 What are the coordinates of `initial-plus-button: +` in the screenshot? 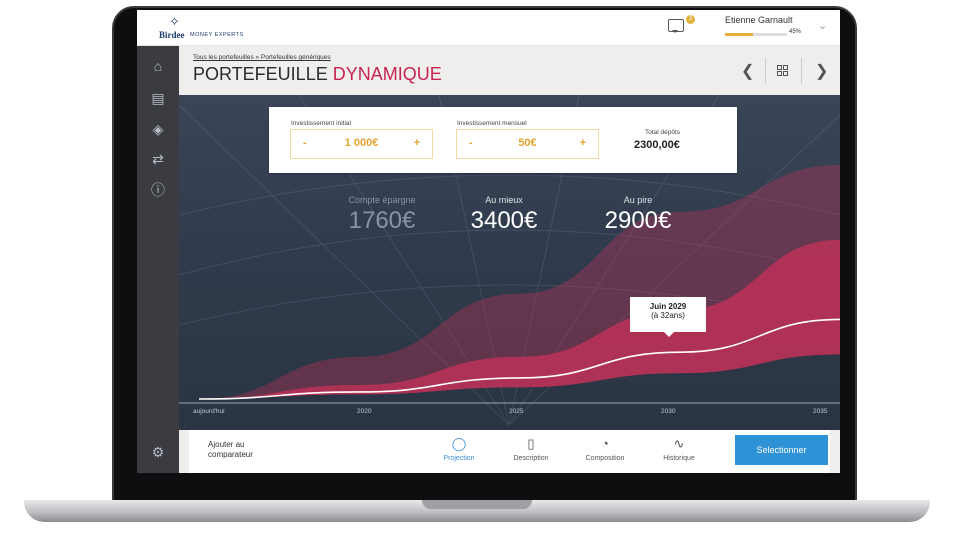 It's located at (417, 143).